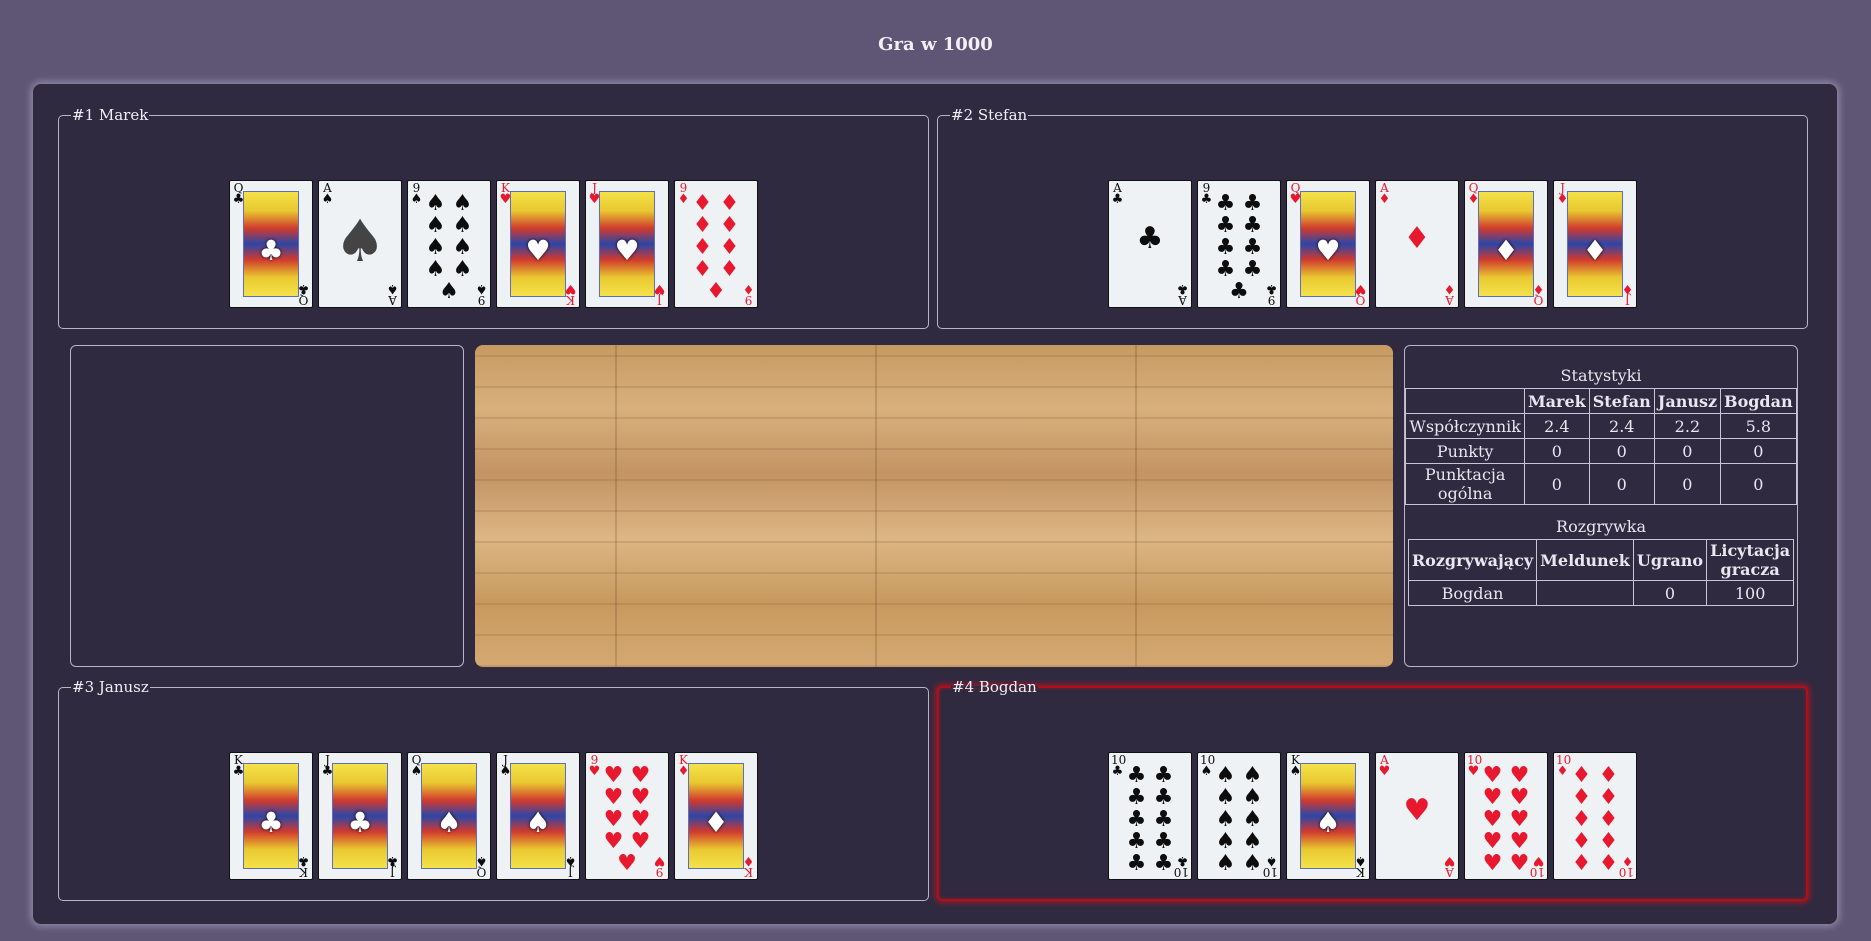 This screenshot has width=1871, height=941. What do you see at coordinates (360, 816) in the screenshot?
I see `card-j-of-clubs: J ♣ ♣ J ♣` at bounding box center [360, 816].